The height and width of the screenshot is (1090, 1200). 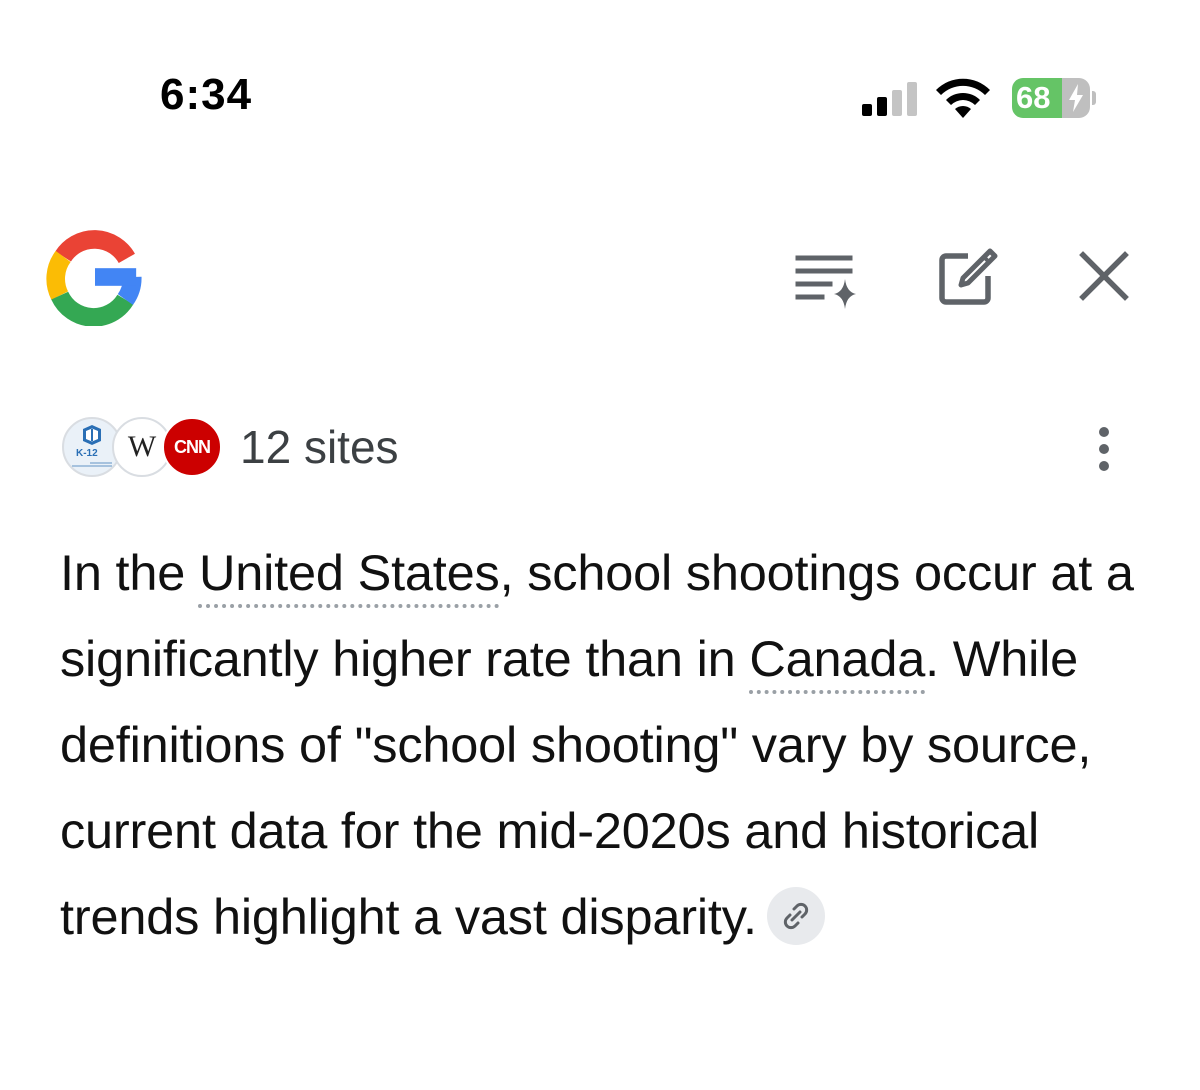 I want to click on answer-text: In the, so click(x=129, y=572).